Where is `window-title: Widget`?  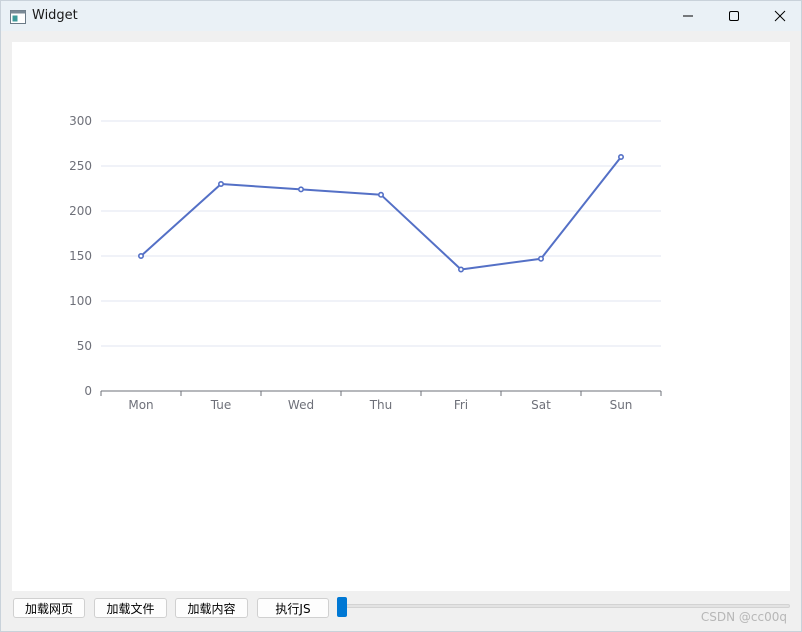
window-title: Widget is located at coordinates (55, 15).